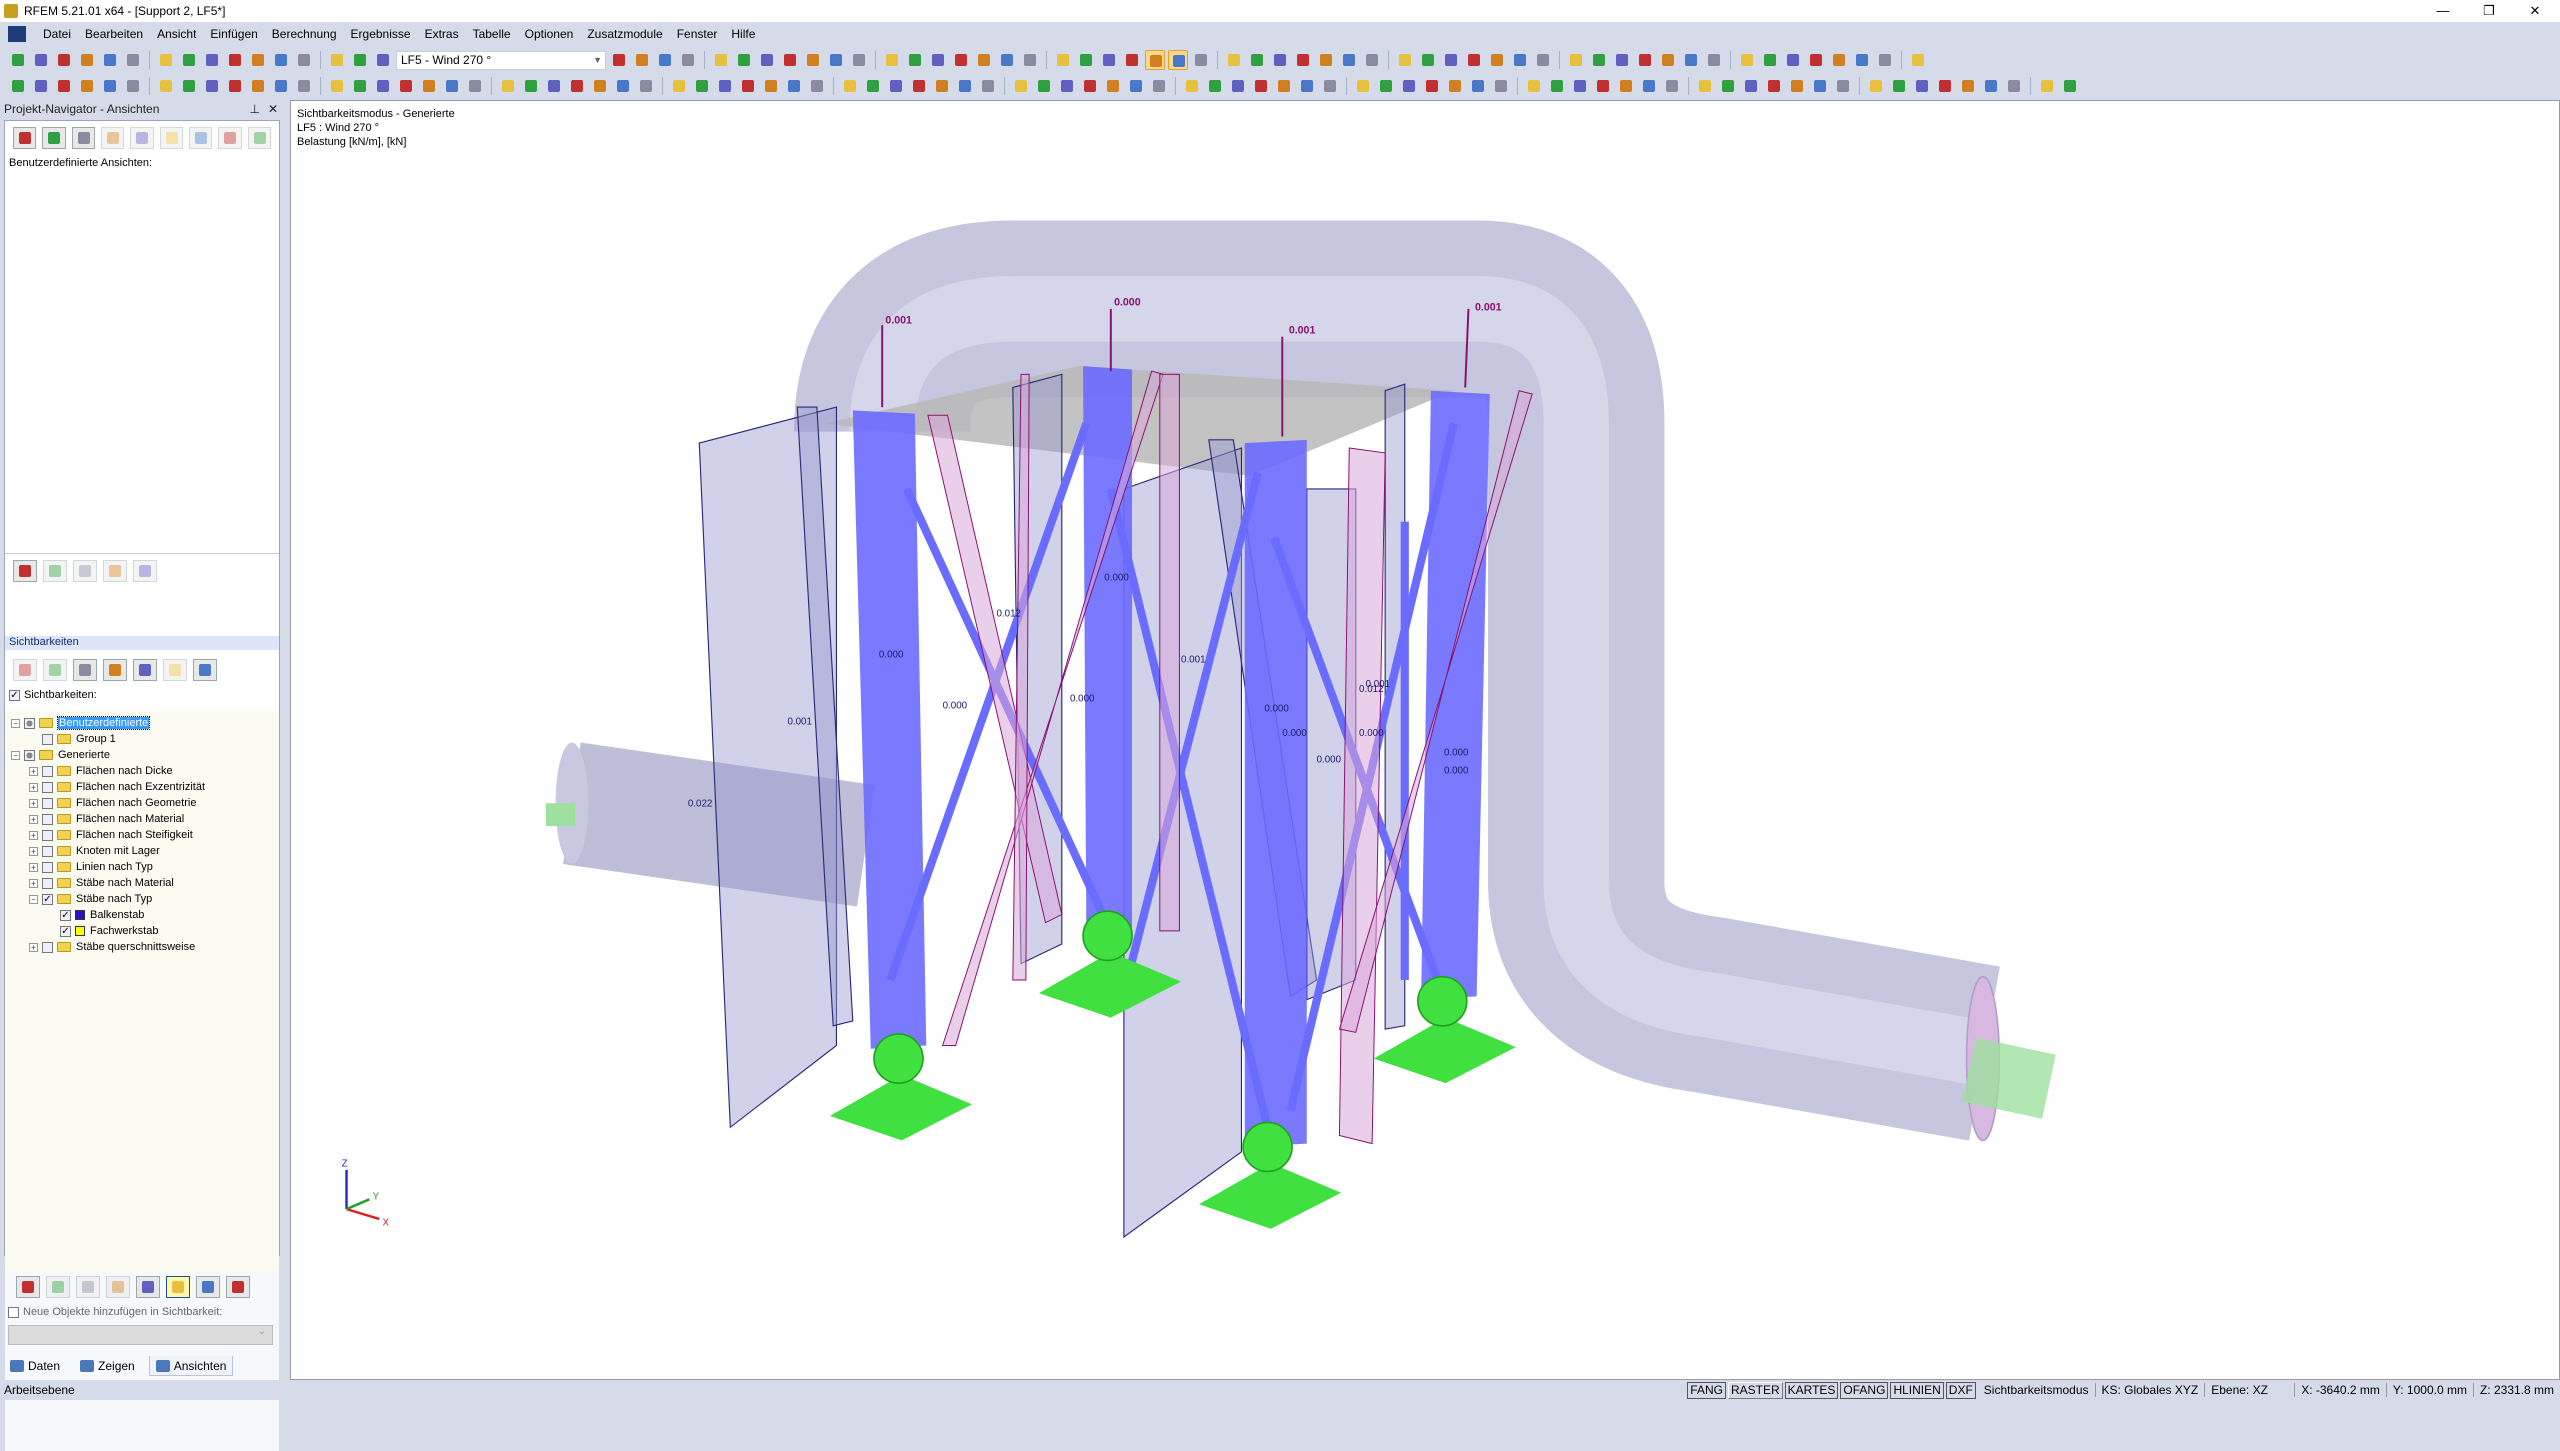 The image size is (2560, 1451). I want to click on visibility-select: ⌄, so click(140, 1335).